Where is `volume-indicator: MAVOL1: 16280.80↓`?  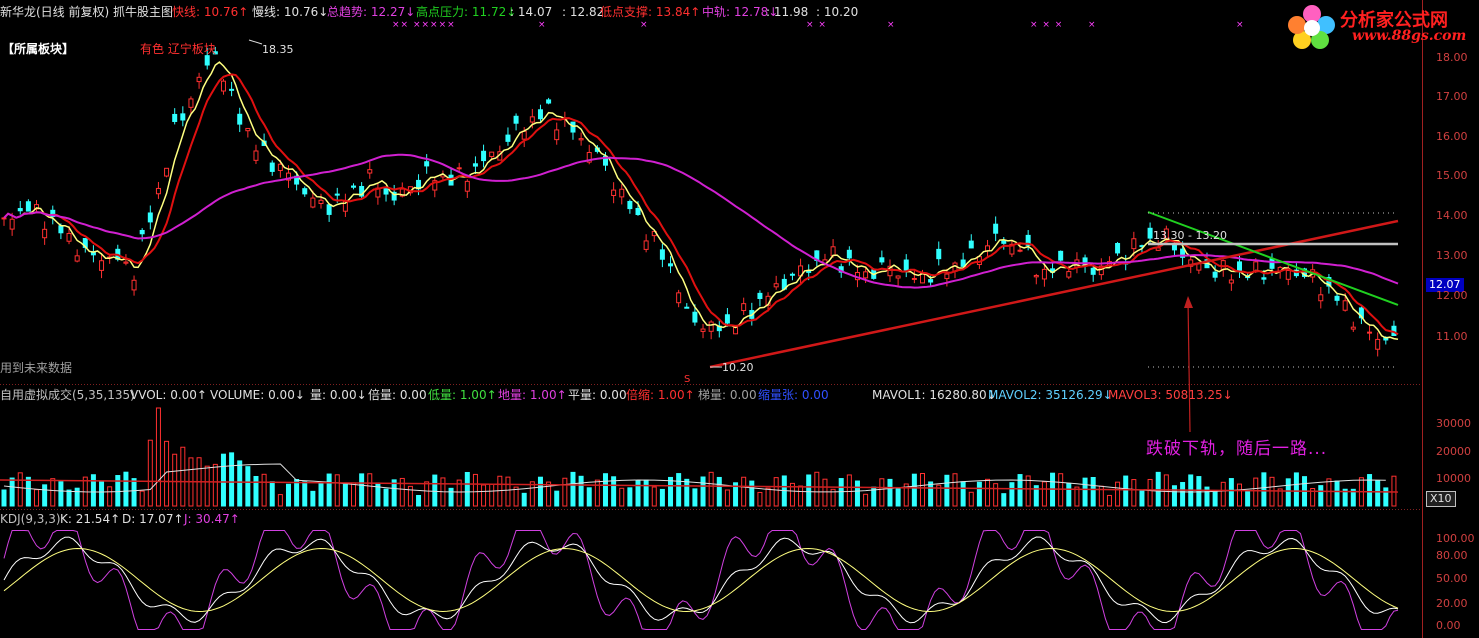
volume-indicator: MAVOL1: 16280.80↓ is located at coordinates (934, 395).